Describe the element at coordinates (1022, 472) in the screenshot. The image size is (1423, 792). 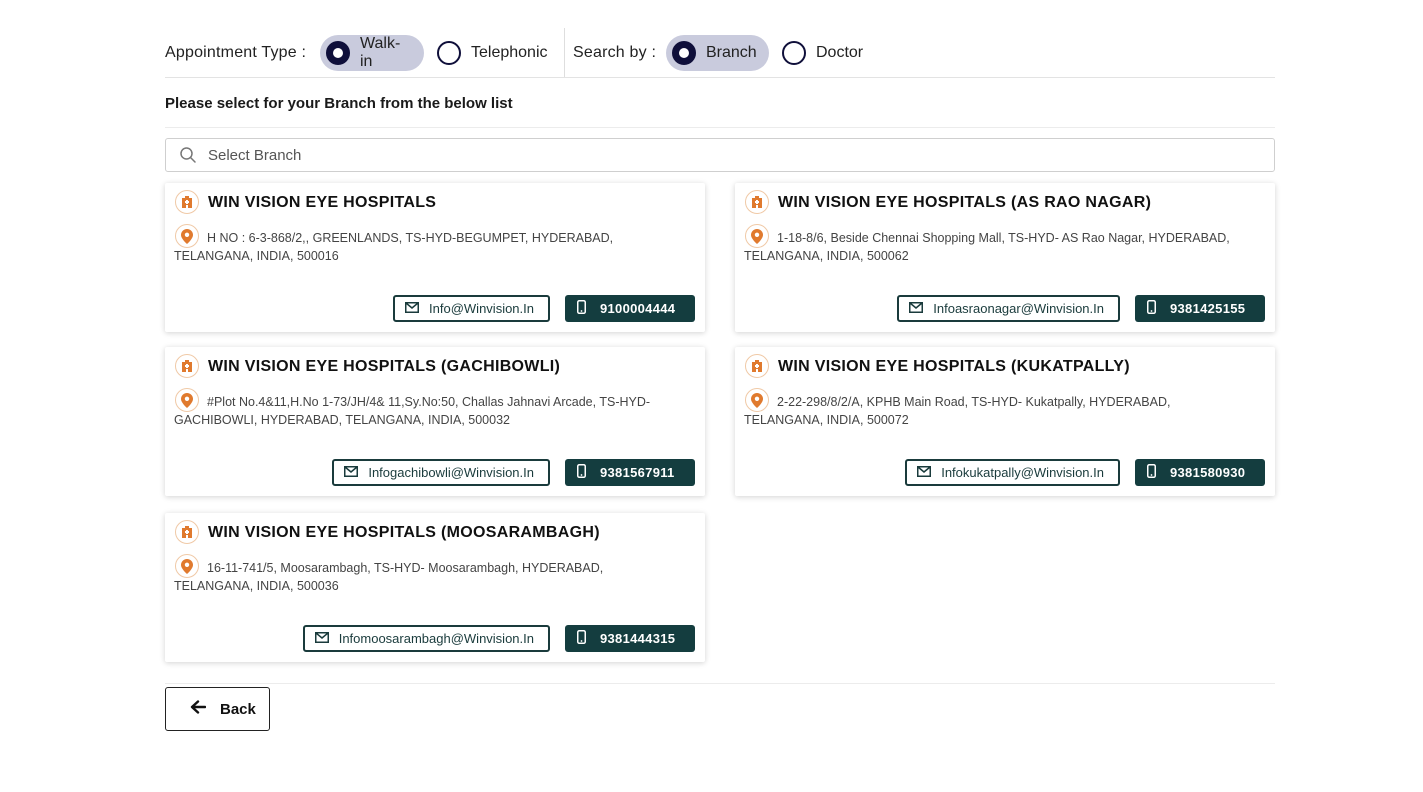
I see `email-label: Infokukatpally@Winvision.In` at that location.